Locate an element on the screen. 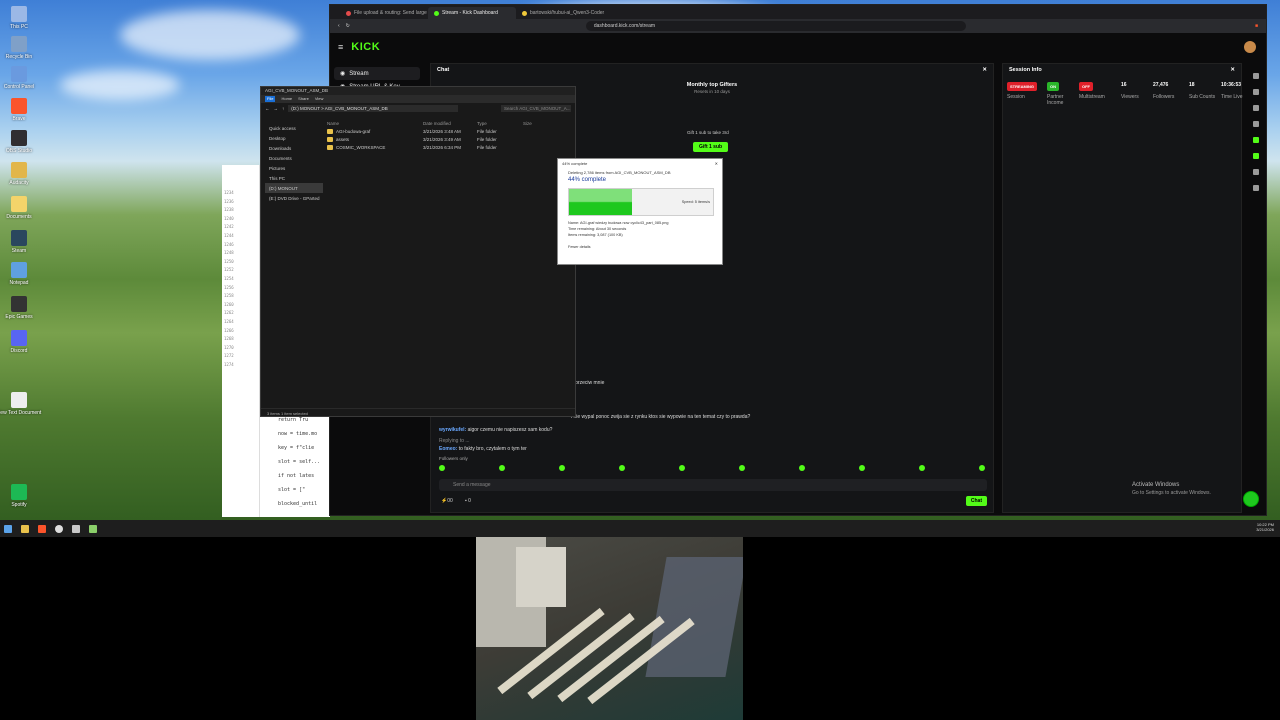 The height and width of the screenshot is (720, 1280). nav-item: (E:) DVD Drive - GParted is located at coordinates (294, 198).